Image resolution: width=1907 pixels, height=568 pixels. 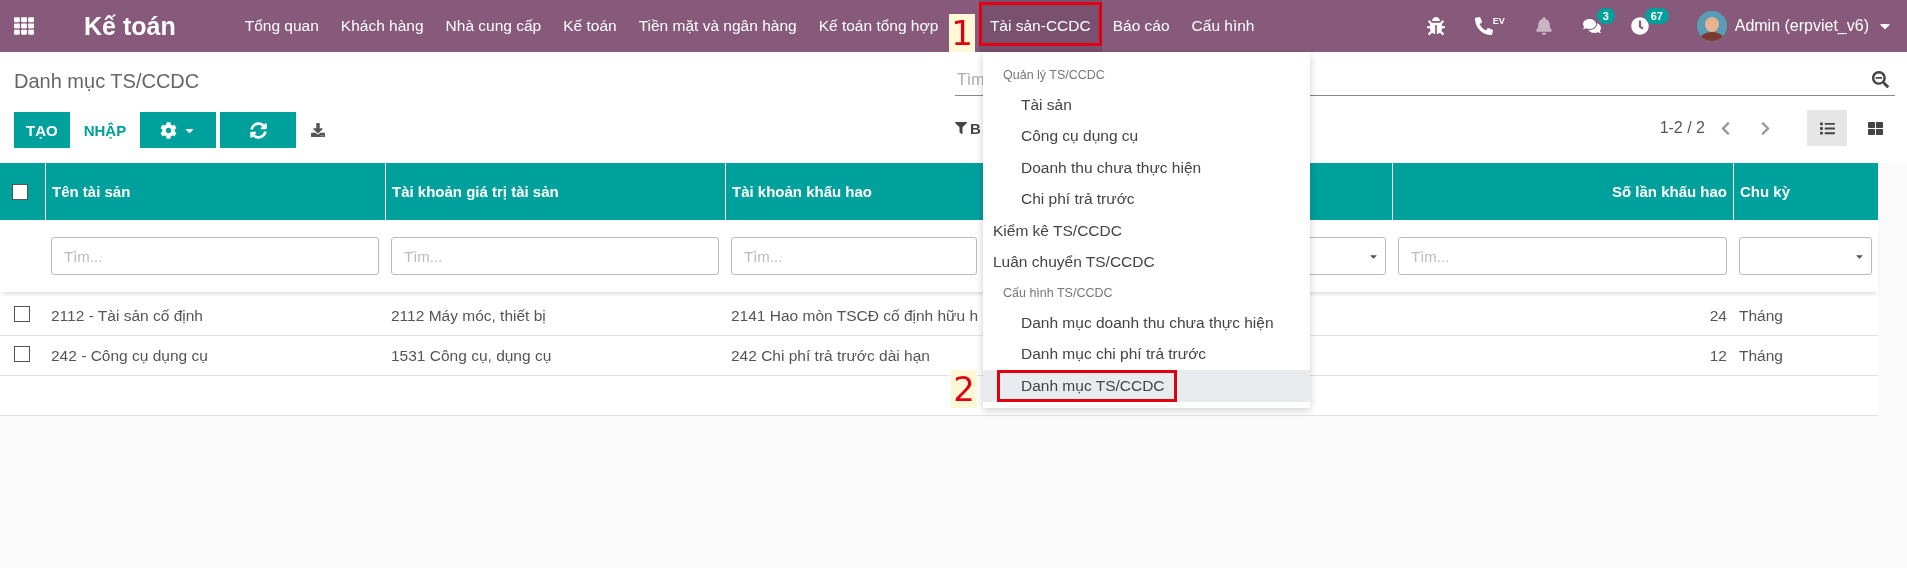 I want to click on menu-section-header: Quản lý TS/CCDC, so click(x=1054, y=75).